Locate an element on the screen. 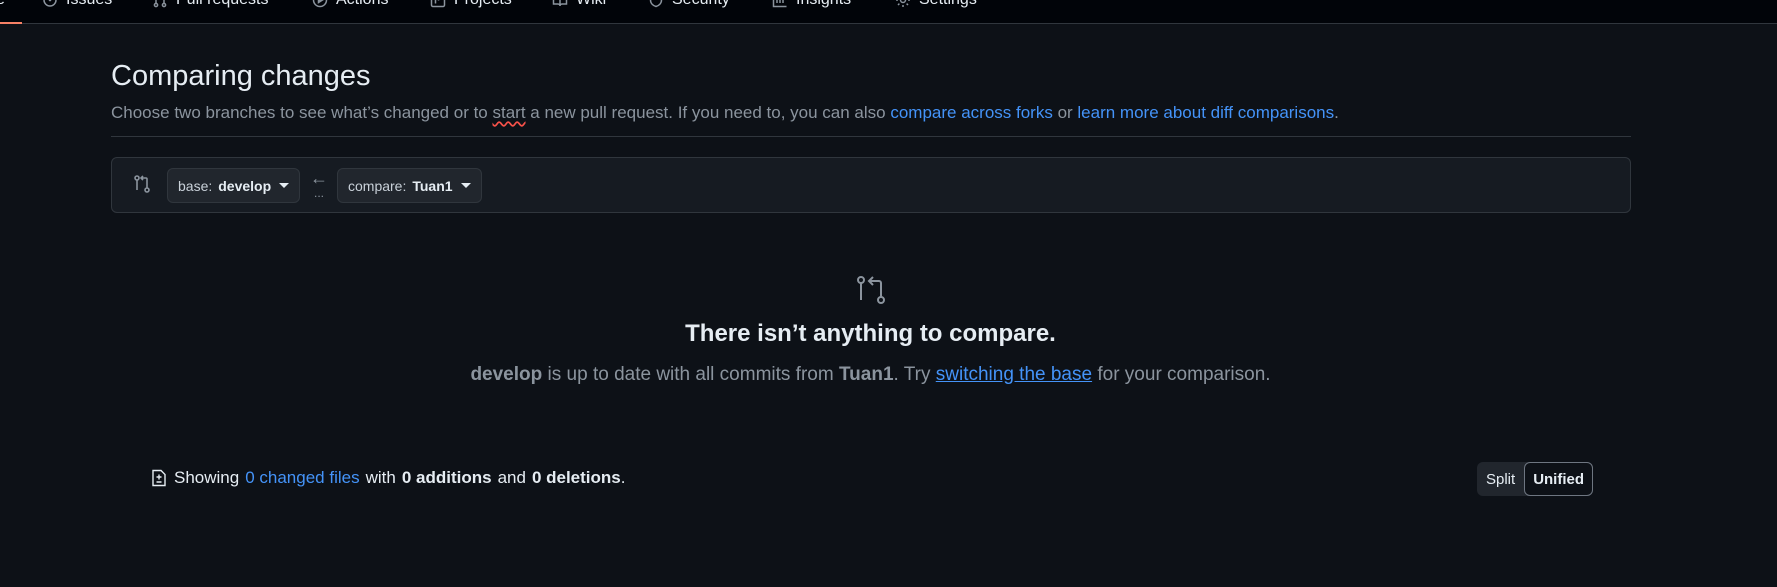 The height and width of the screenshot is (587, 1777). wiki-icon is located at coordinates (560, 4).